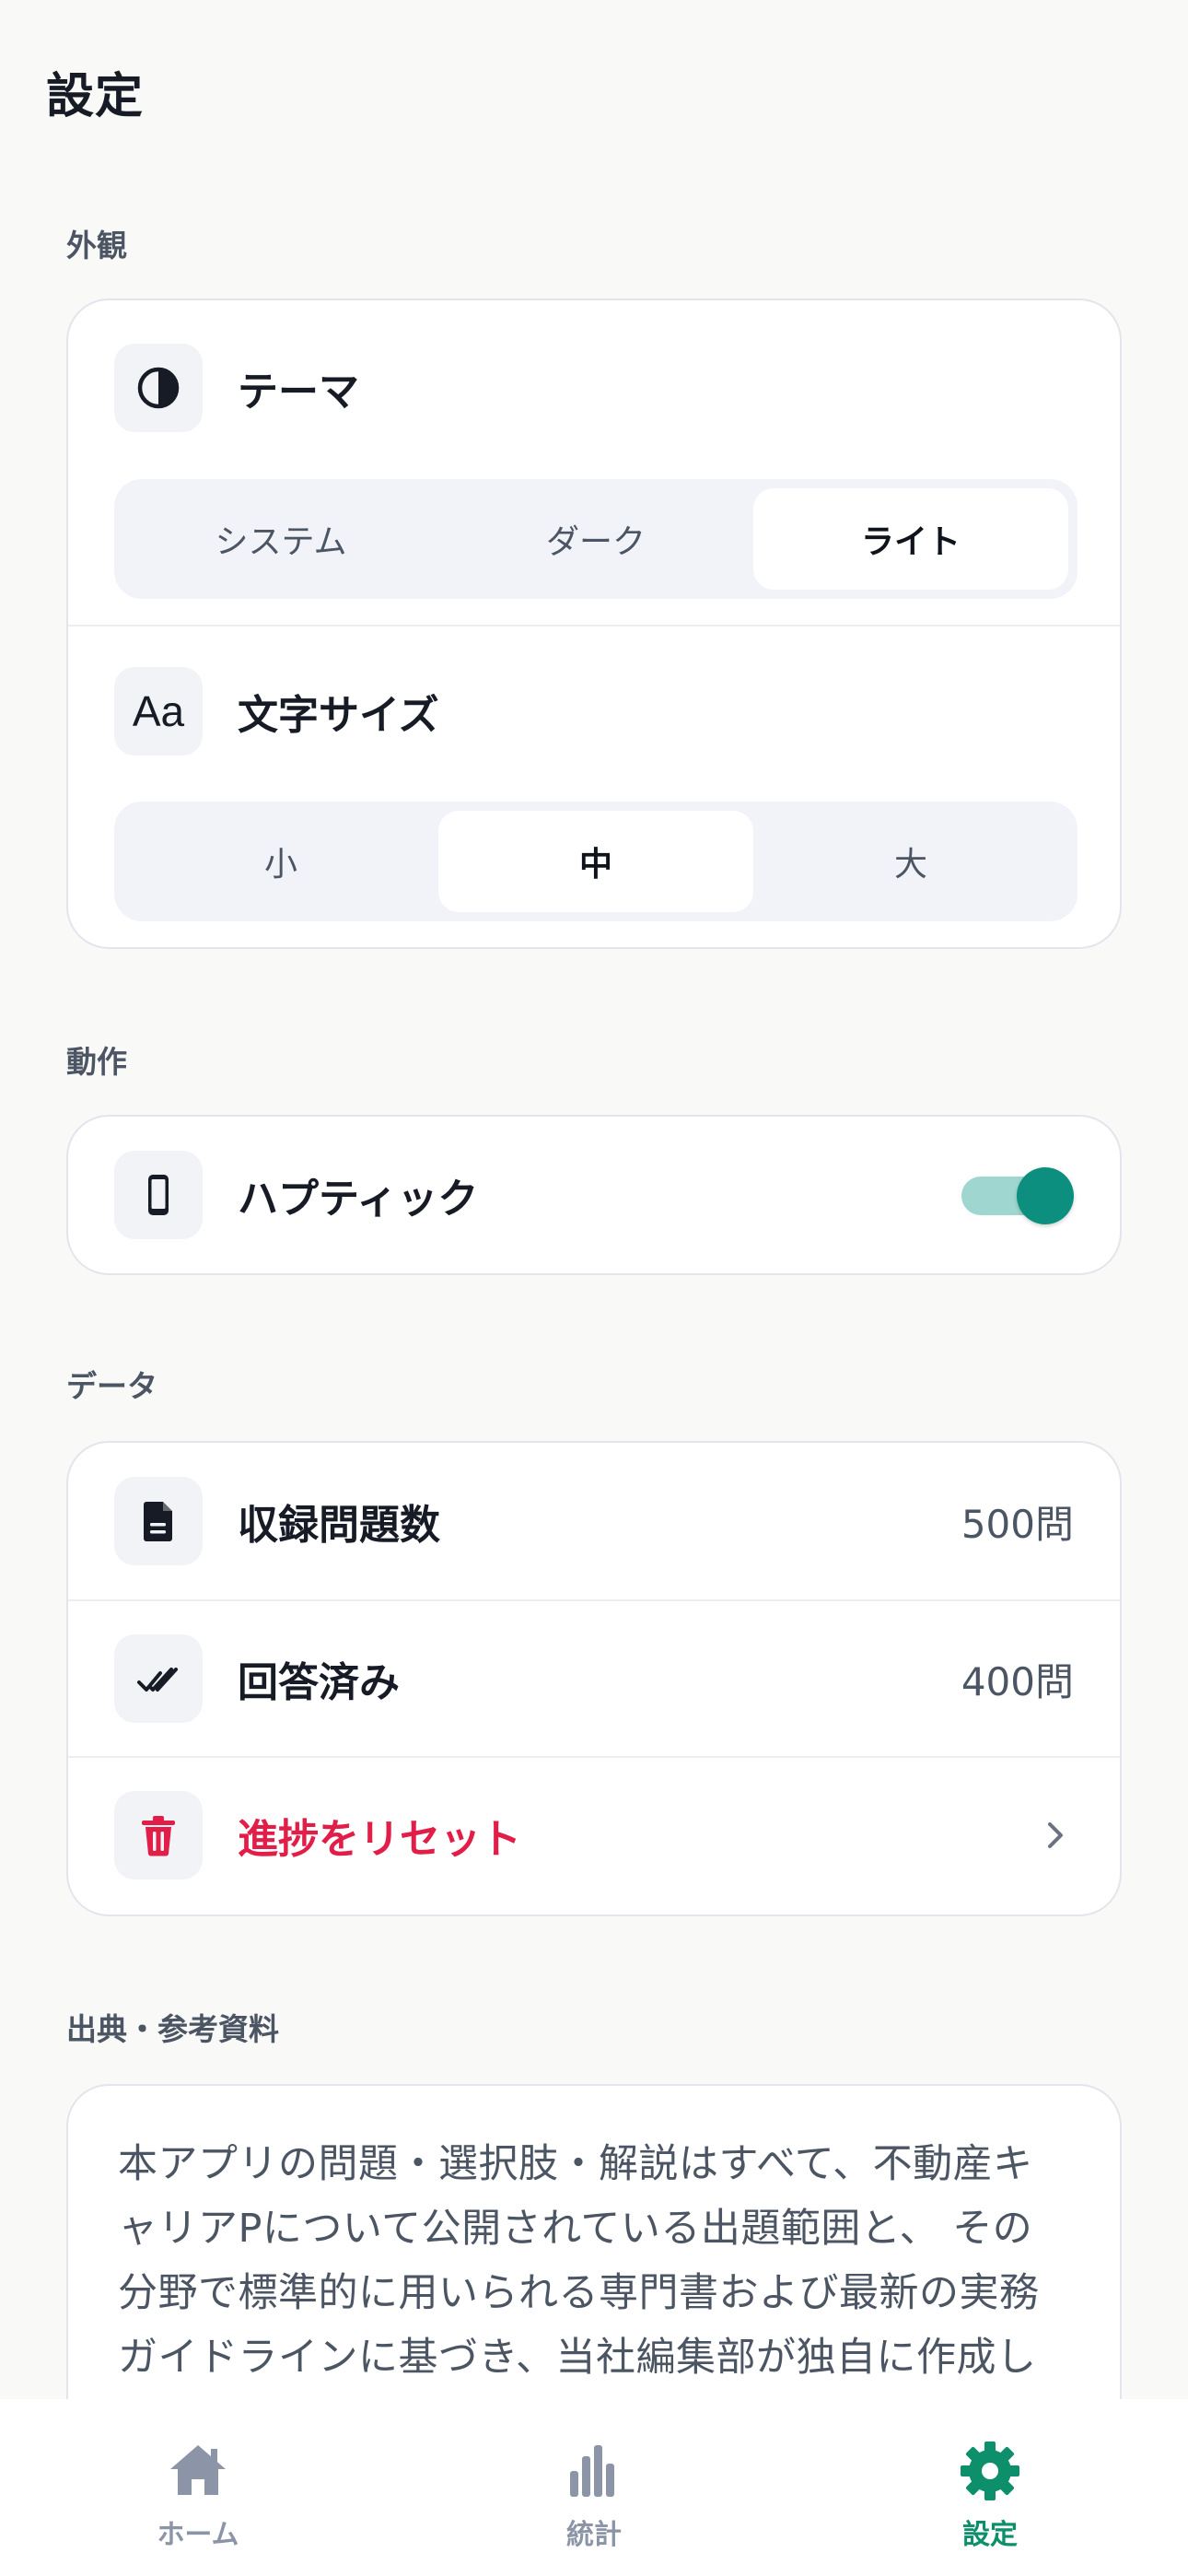 This screenshot has width=1188, height=2576. I want to click on phone-icon, so click(158, 1195).